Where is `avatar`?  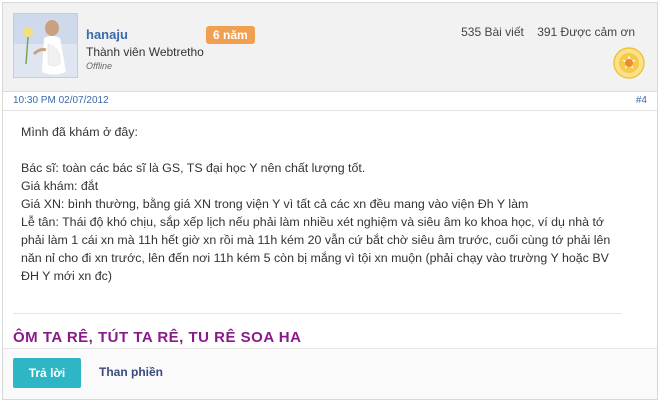 avatar is located at coordinates (45, 45).